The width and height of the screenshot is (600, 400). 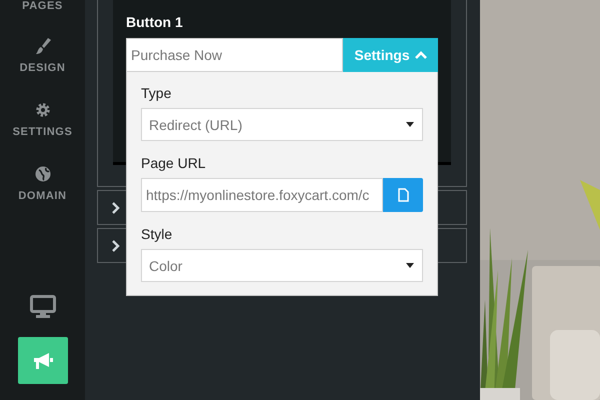 What do you see at coordinates (282, 265) in the screenshot?
I see `style-select: Color` at bounding box center [282, 265].